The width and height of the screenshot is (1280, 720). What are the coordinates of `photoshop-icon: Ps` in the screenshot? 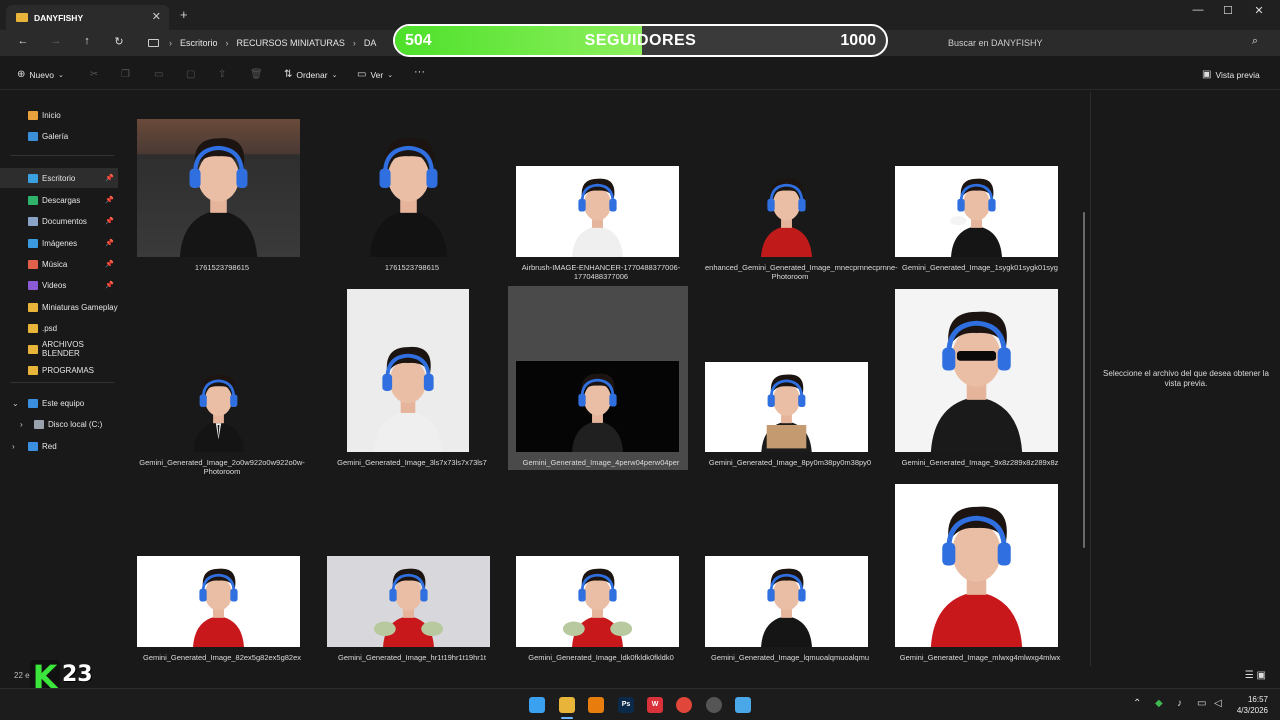 It's located at (626, 705).